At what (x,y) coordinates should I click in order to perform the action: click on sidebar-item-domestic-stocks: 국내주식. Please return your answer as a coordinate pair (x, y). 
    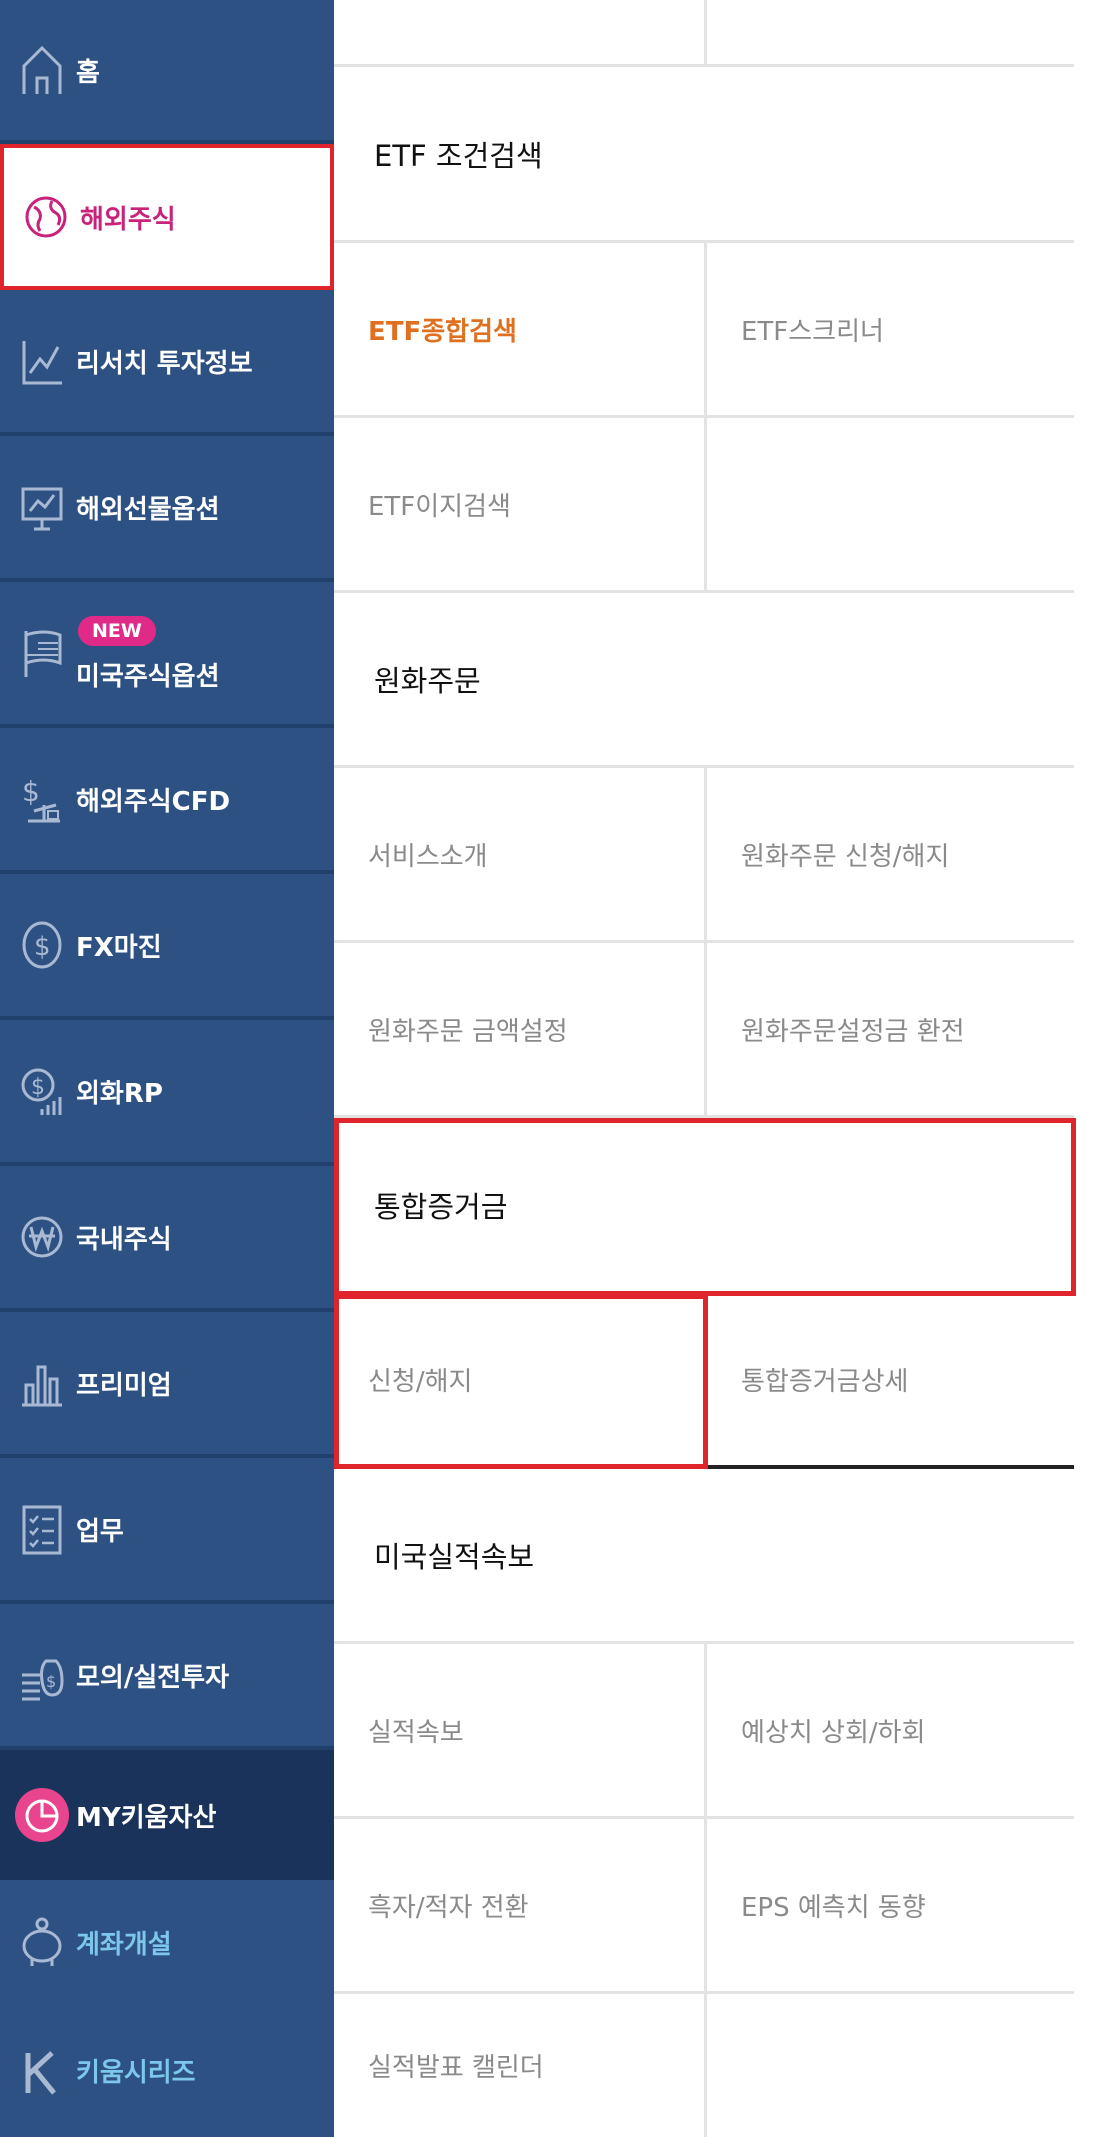
    Looking at the image, I should click on (167, 1239).